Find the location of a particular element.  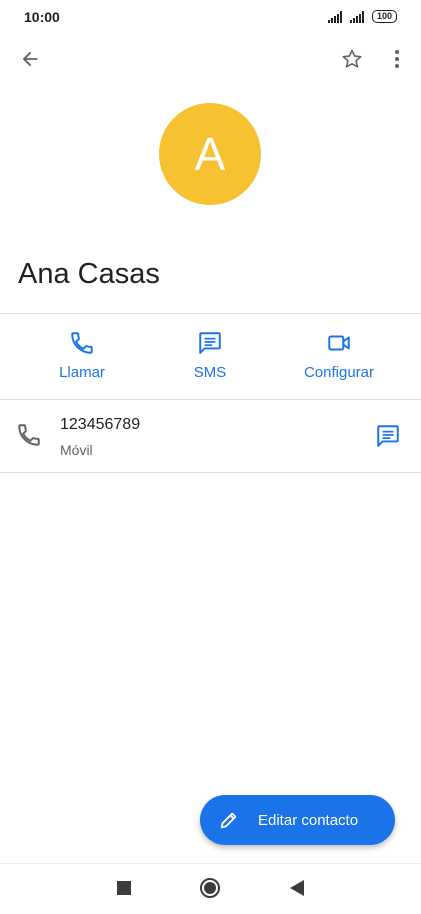

quick-actions: Llamar SMS Configurar is located at coordinates (210, 356).